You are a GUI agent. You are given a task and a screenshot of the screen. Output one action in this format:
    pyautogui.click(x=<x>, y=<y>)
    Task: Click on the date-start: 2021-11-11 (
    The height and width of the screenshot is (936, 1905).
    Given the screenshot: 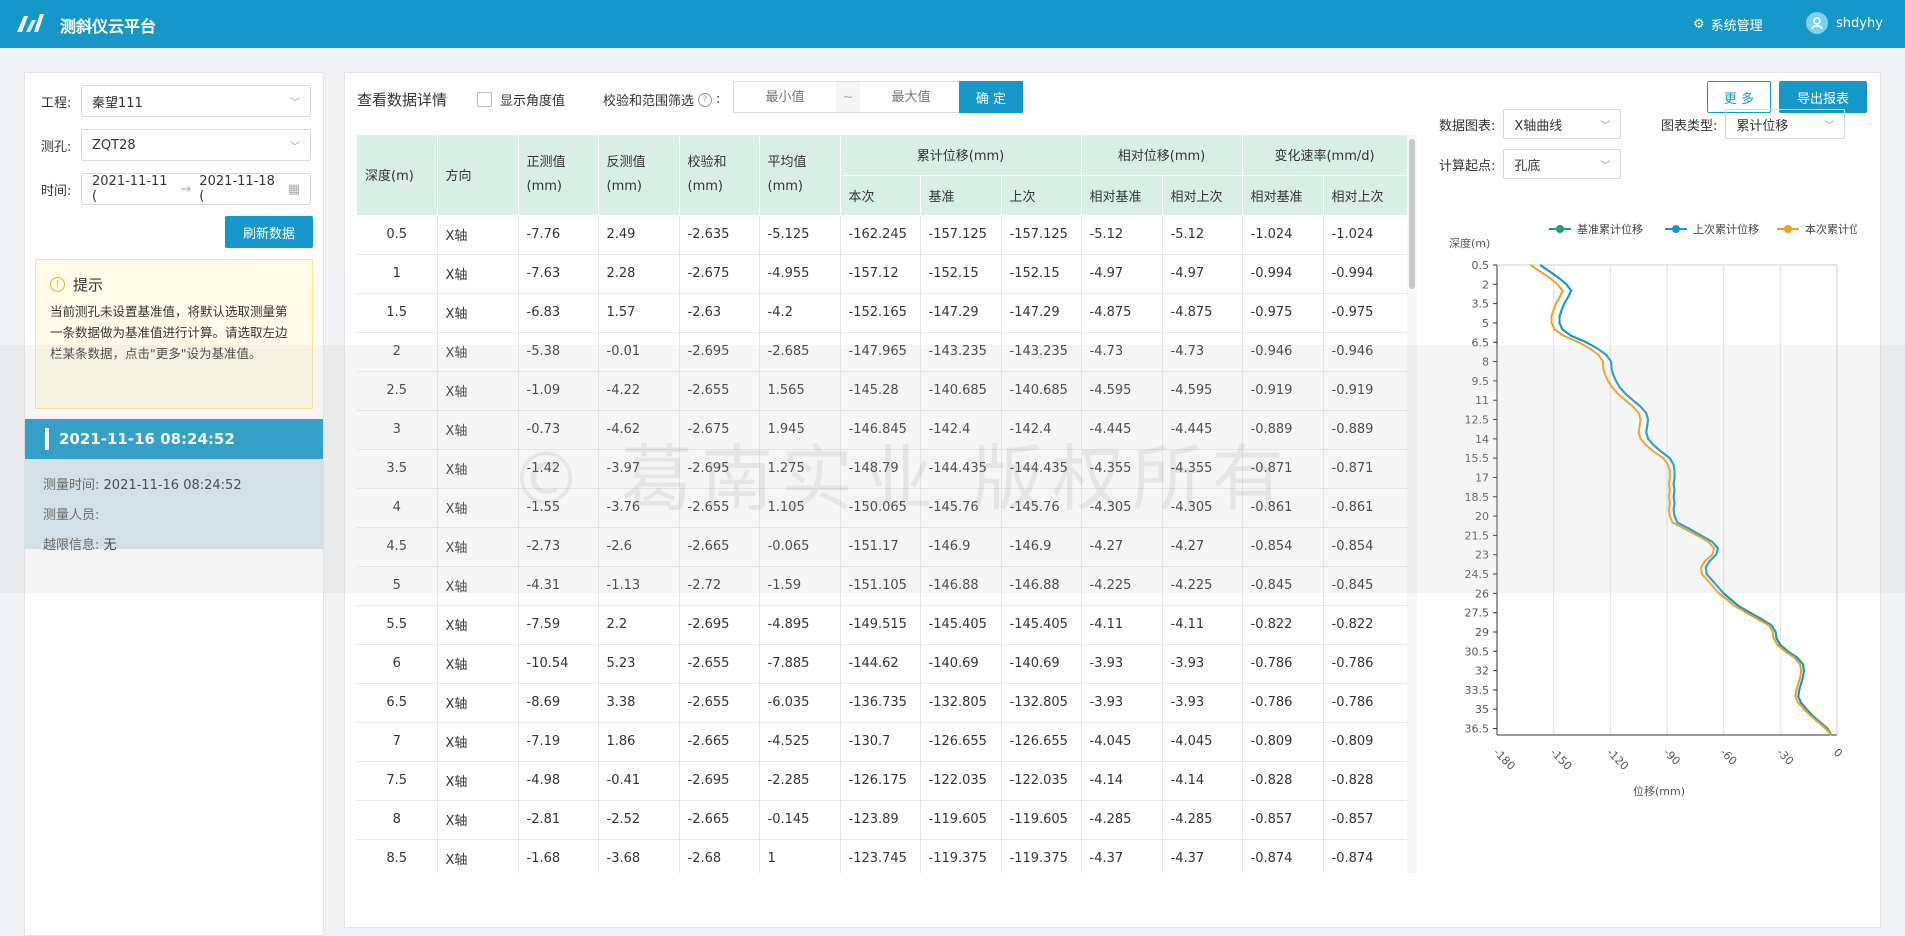 What is the action you would take?
    pyautogui.click(x=130, y=189)
    